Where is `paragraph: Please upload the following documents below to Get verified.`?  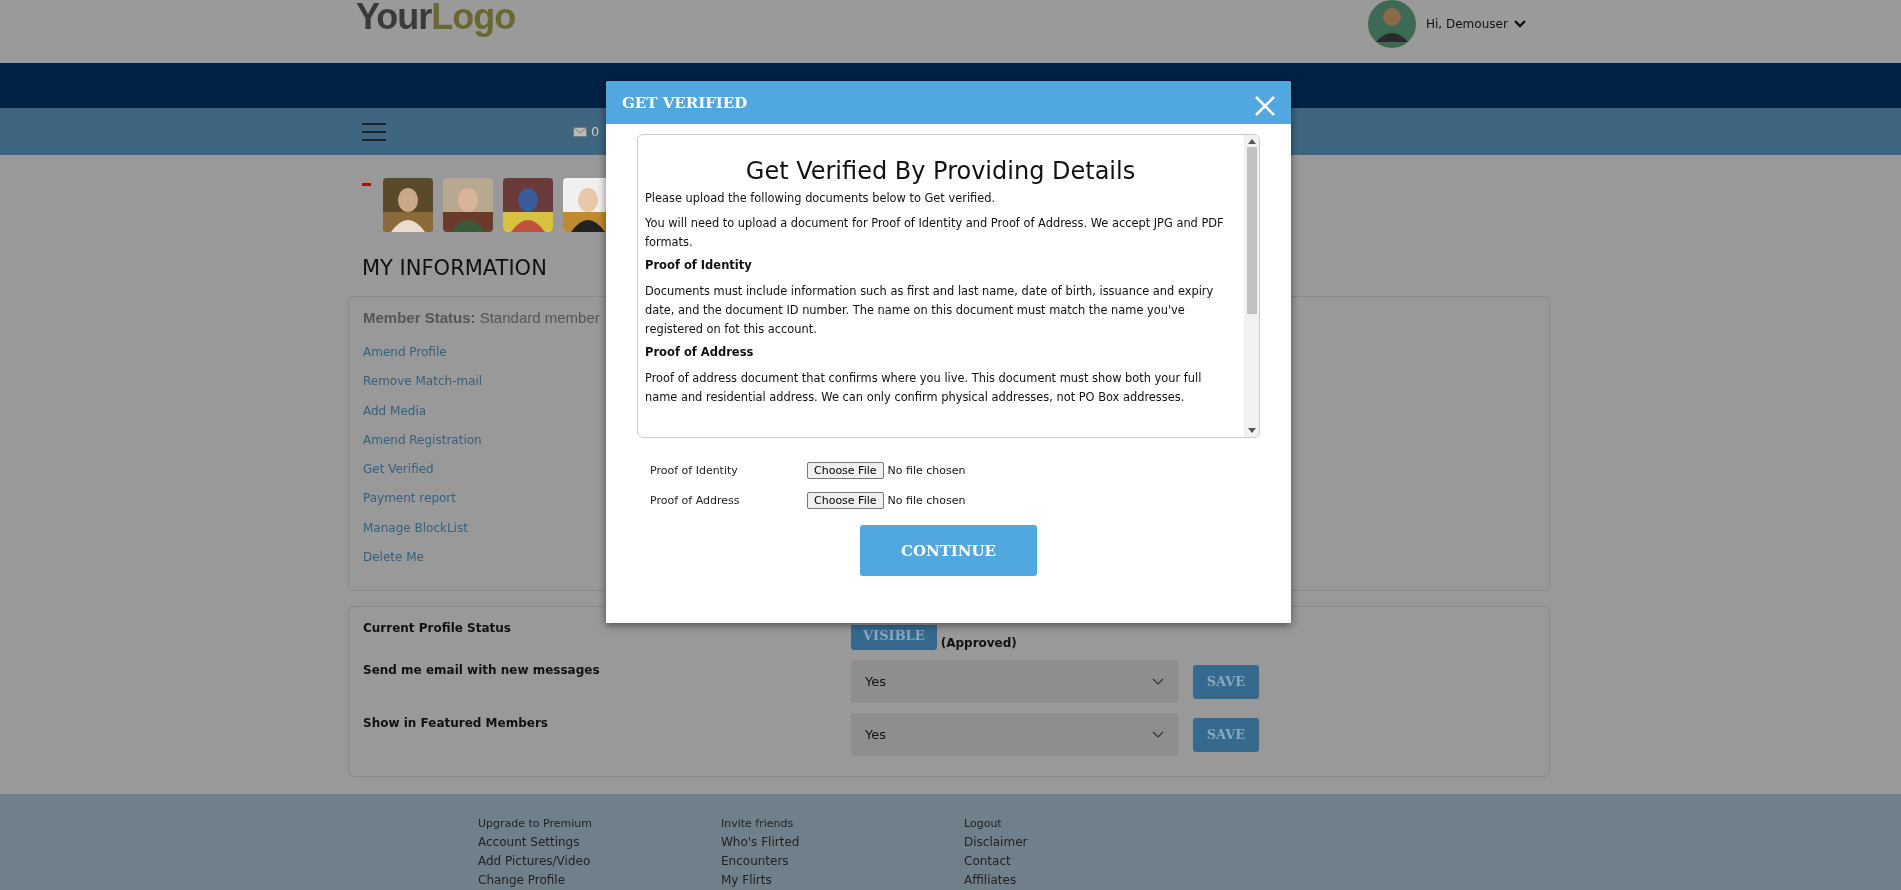 paragraph: Please upload the following documents below to Get verified. is located at coordinates (821, 198).